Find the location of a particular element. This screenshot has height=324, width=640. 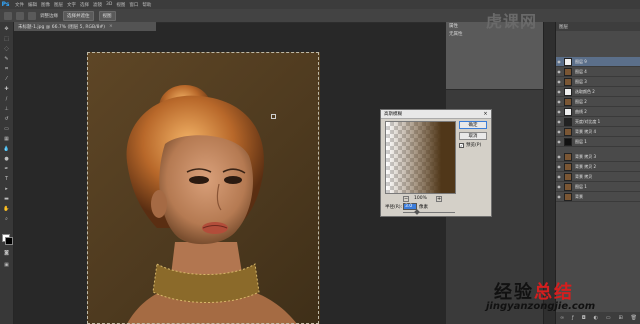

selection-handle is located at coordinates (273, 116).